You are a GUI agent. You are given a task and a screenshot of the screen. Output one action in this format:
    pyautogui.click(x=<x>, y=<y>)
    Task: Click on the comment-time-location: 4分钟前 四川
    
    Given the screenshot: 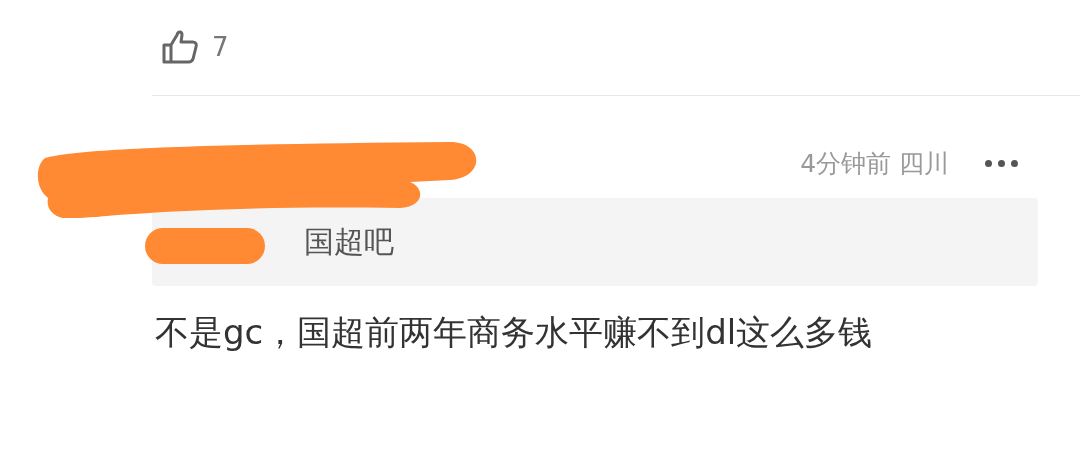 What is the action you would take?
    pyautogui.click(x=874, y=163)
    